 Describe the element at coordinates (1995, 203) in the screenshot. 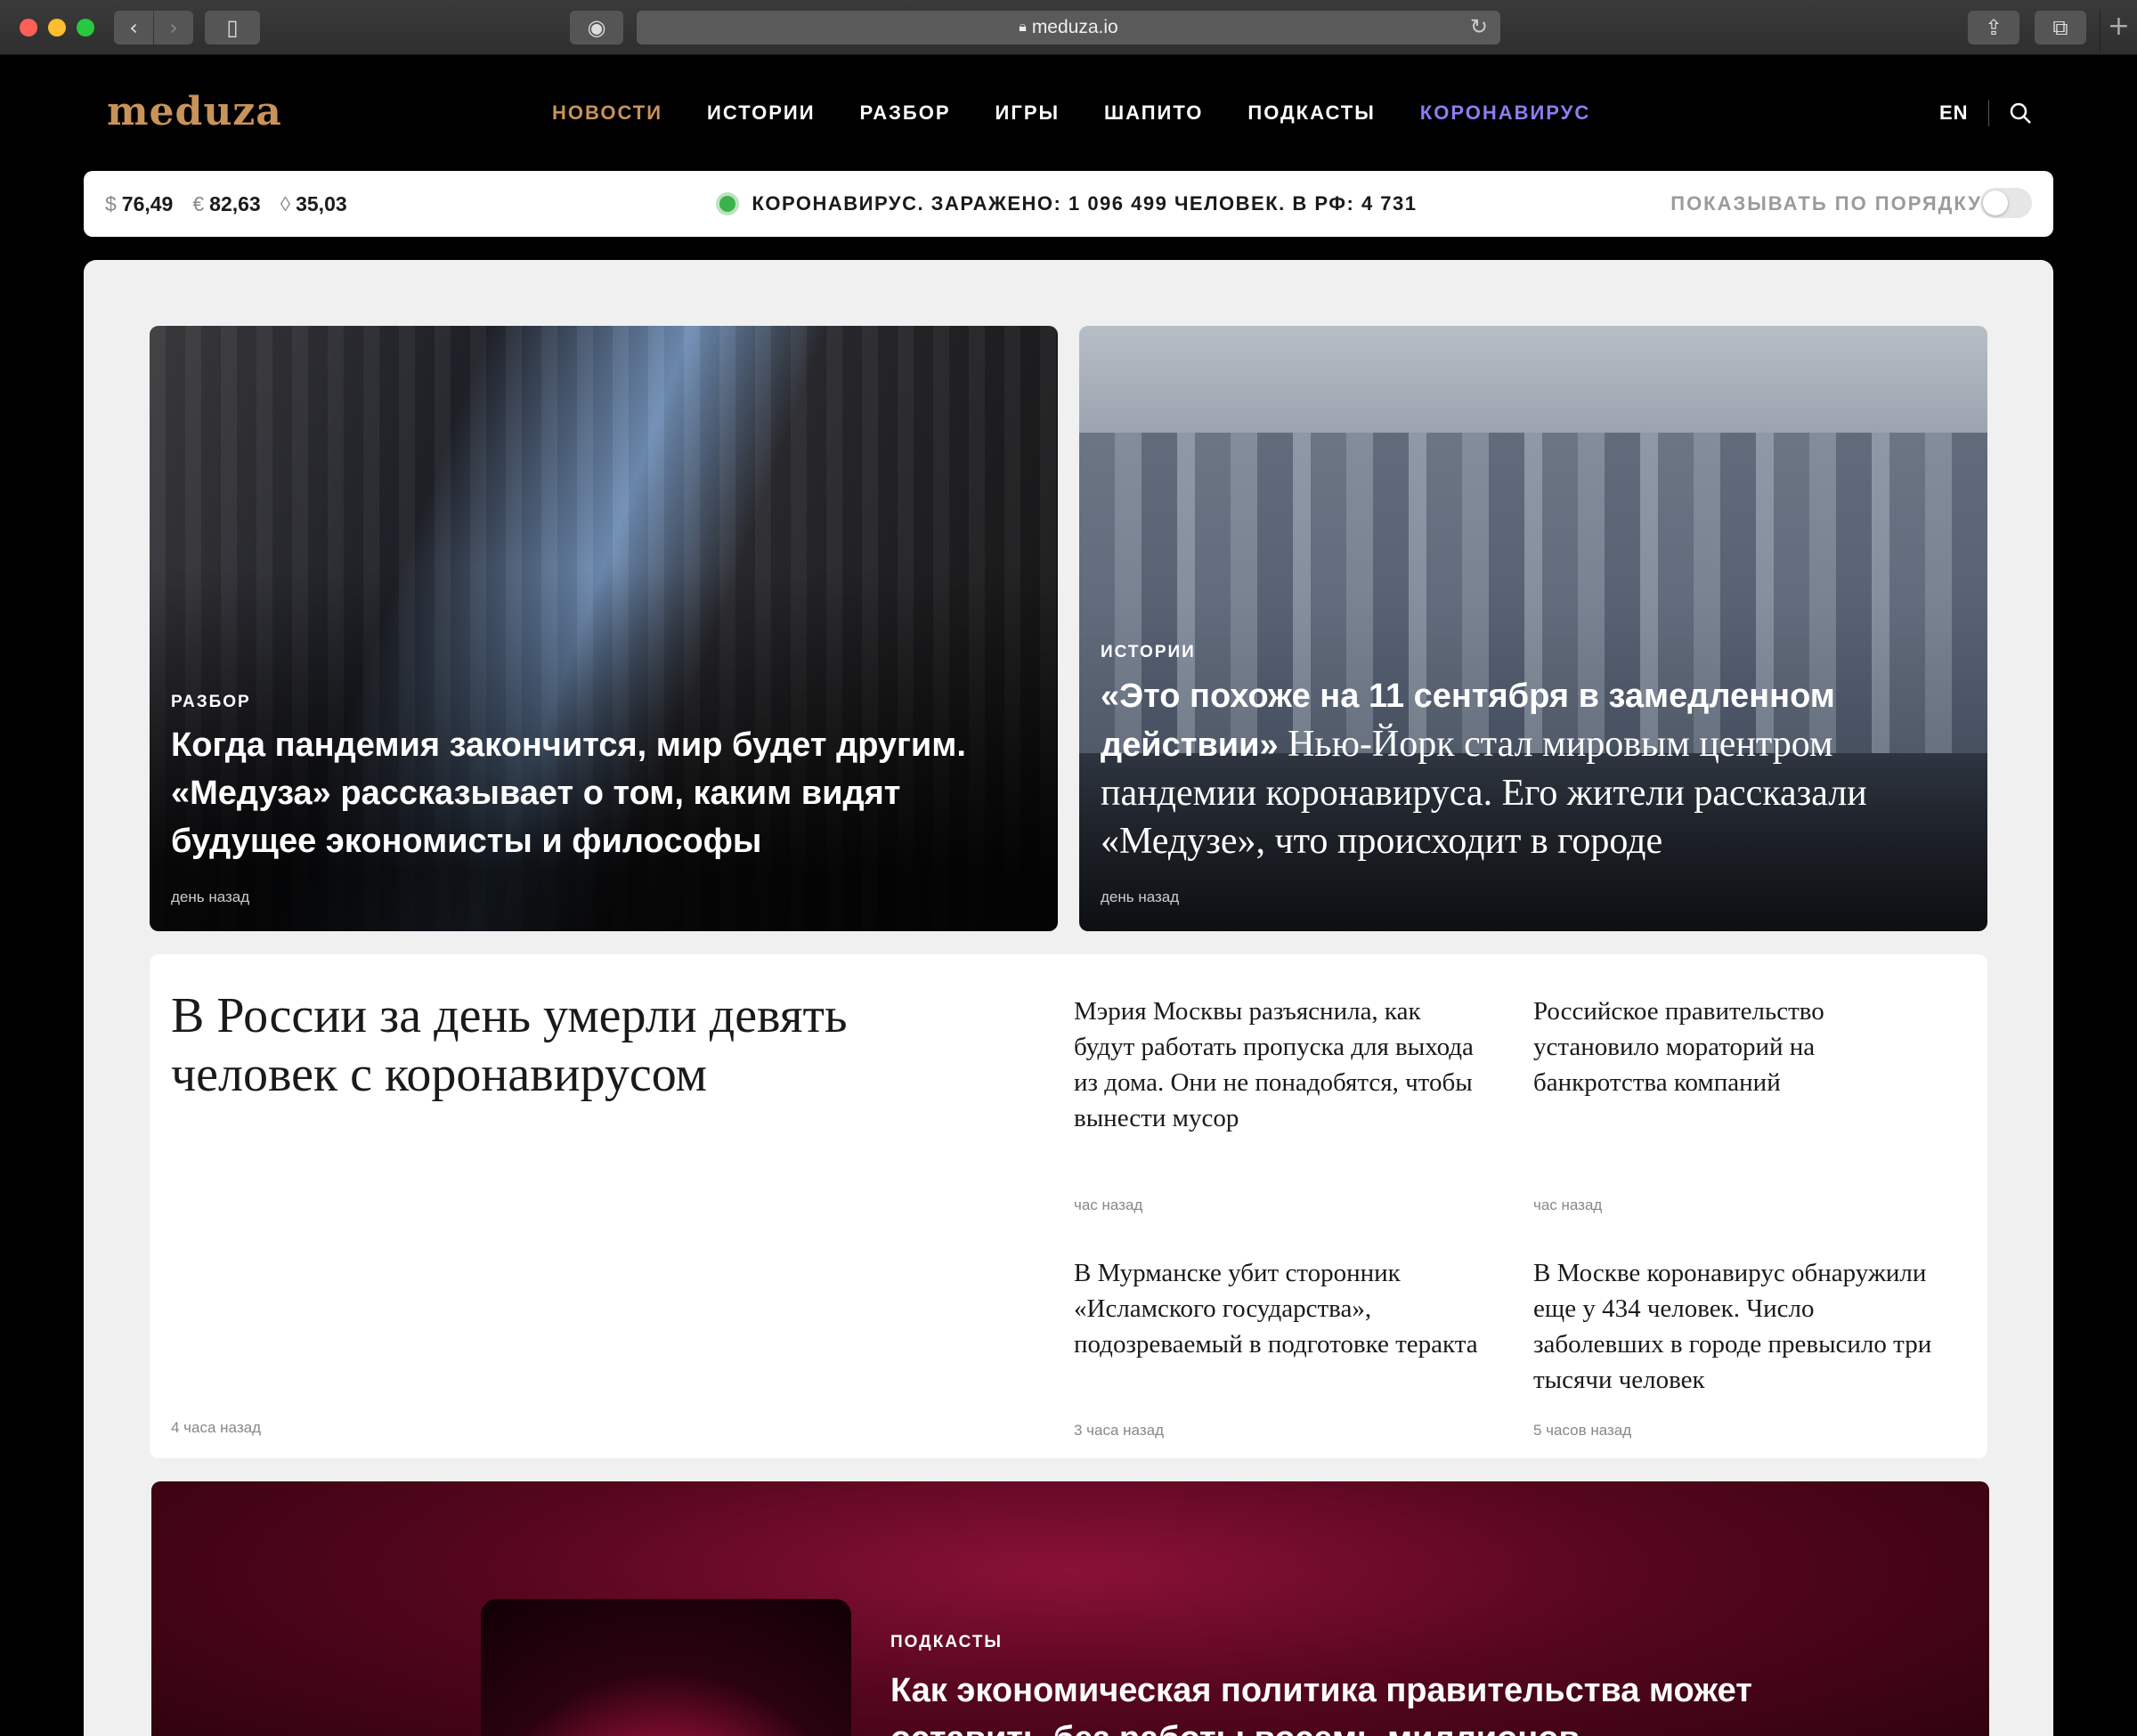

I see `toggle-knob` at that location.